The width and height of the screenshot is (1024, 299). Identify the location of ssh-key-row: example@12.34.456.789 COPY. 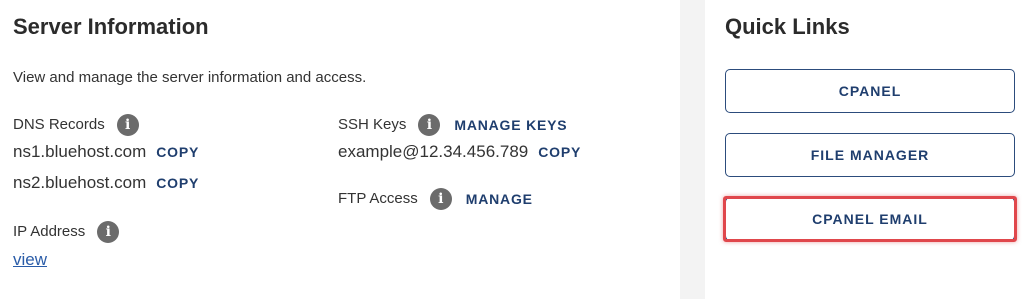
(459, 152).